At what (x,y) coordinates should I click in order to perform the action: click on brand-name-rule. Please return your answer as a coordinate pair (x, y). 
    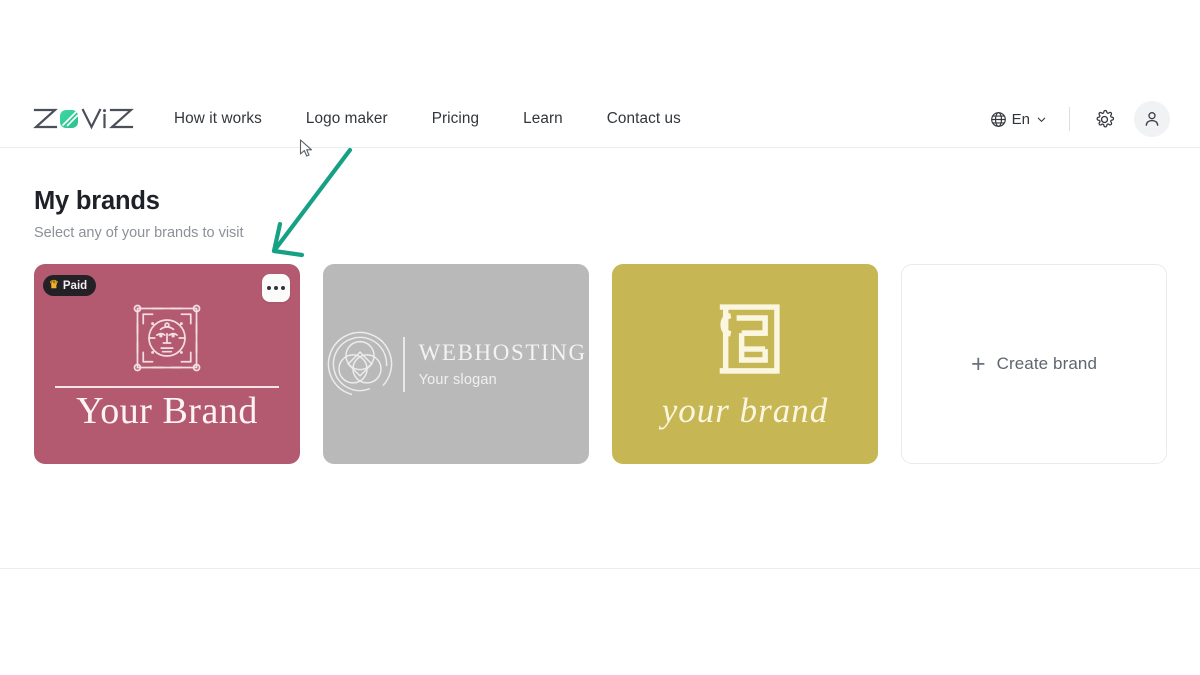
    Looking at the image, I should click on (167, 387).